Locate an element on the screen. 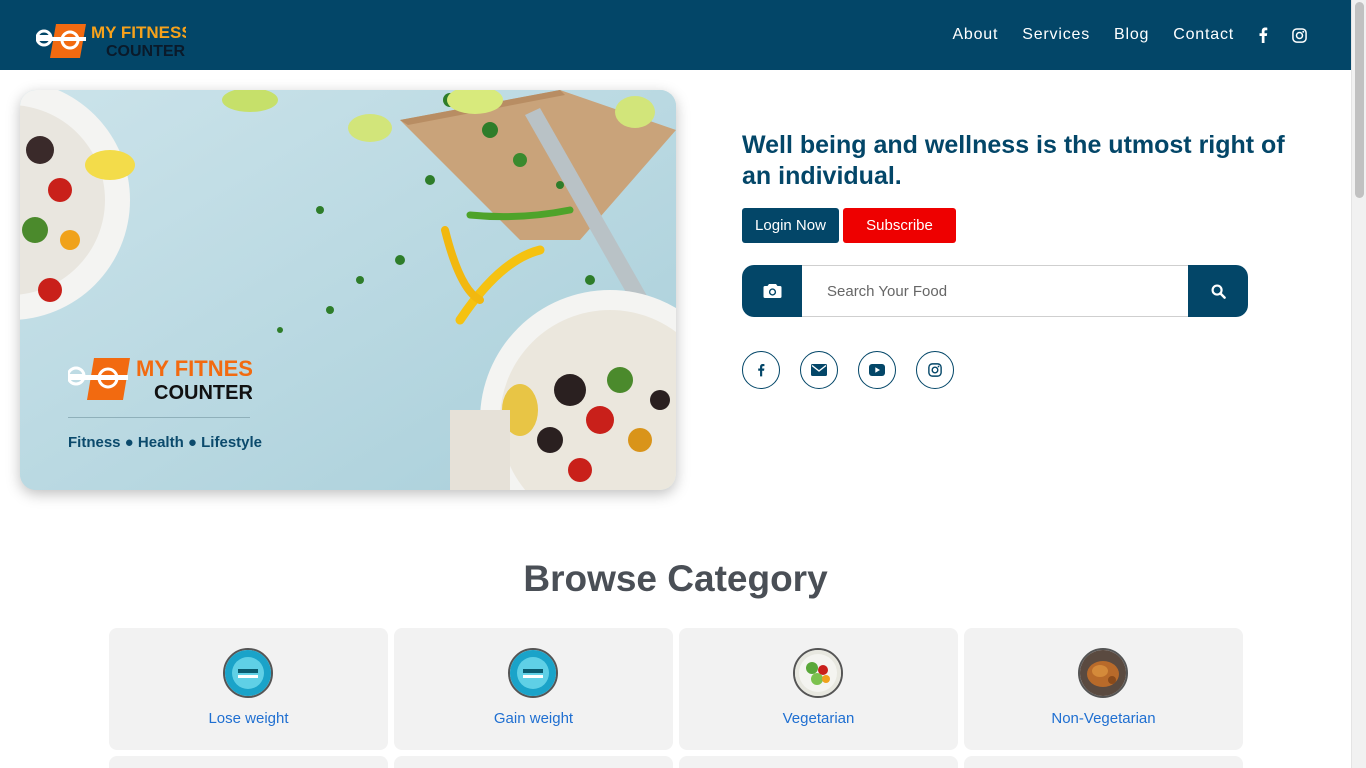 The image size is (1366, 768). nav-contact: Contact is located at coordinates (1203, 35).